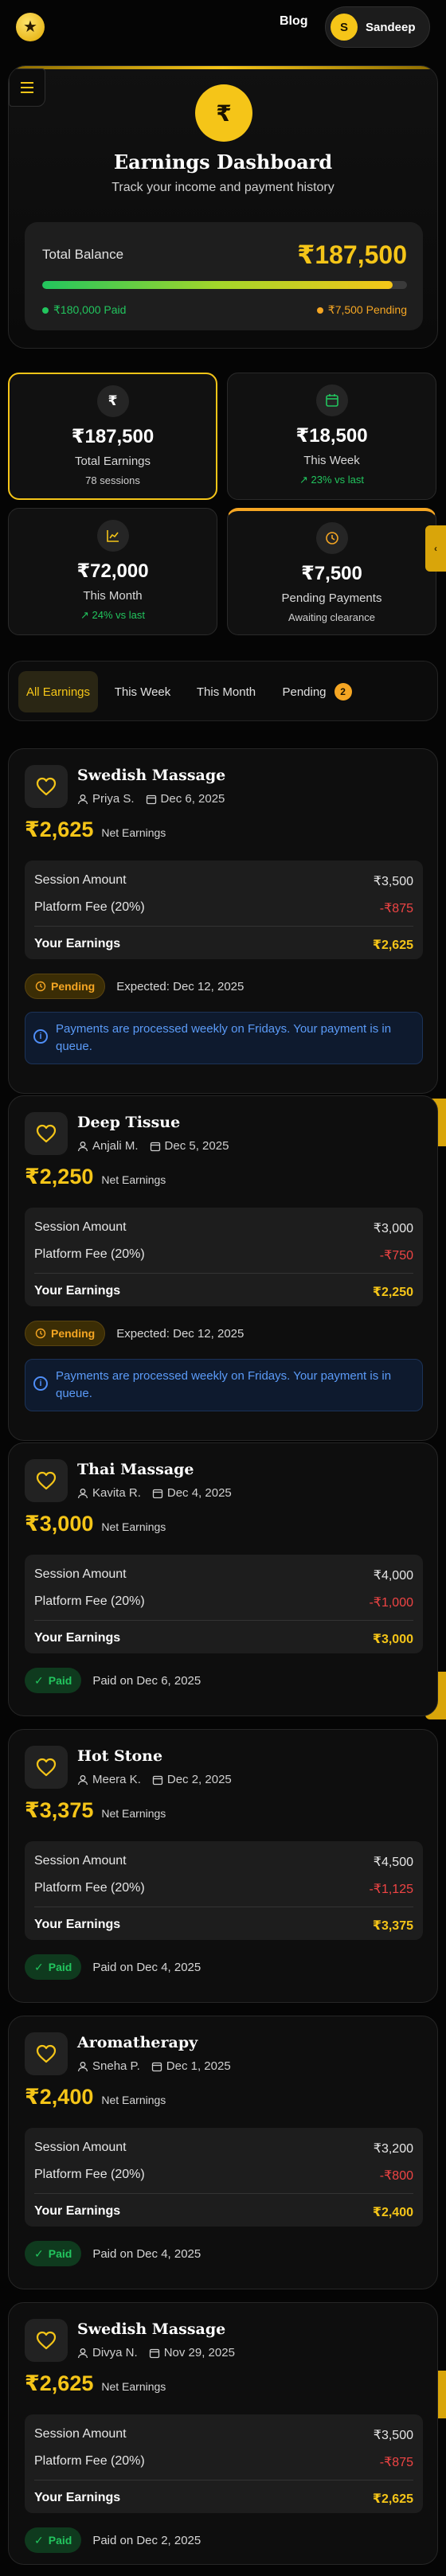 This screenshot has width=446, height=2576. Describe the element at coordinates (112, 571) in the screenshot. I see `stat-card-month: ₹72,000 This Month ↗ 24% vs last` at that location.